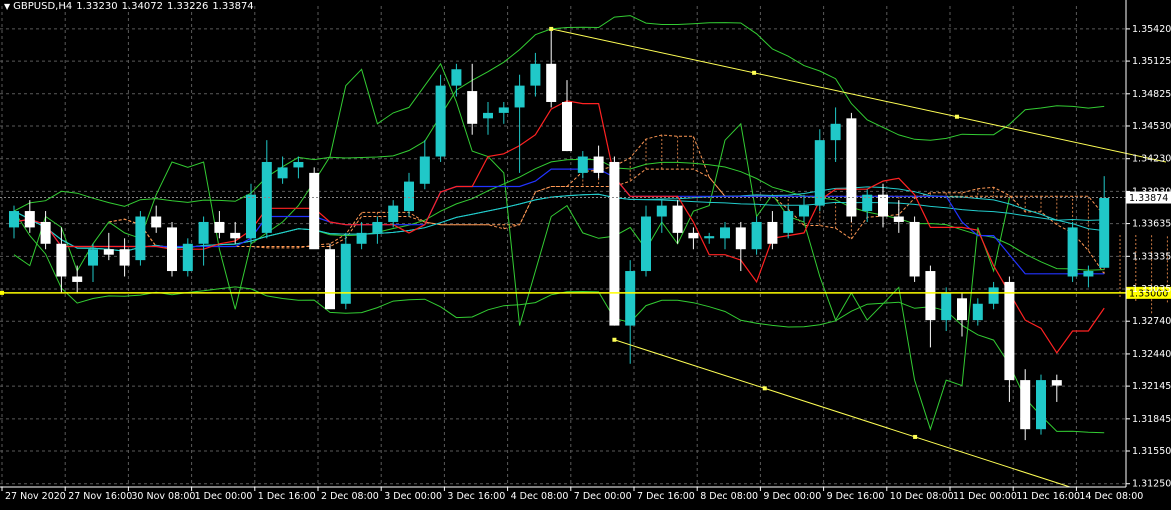 The width and height of the screenshot is (1171, 510). I want to click on x-tick-label: 4 Dec 08:00, so click(540, 496).